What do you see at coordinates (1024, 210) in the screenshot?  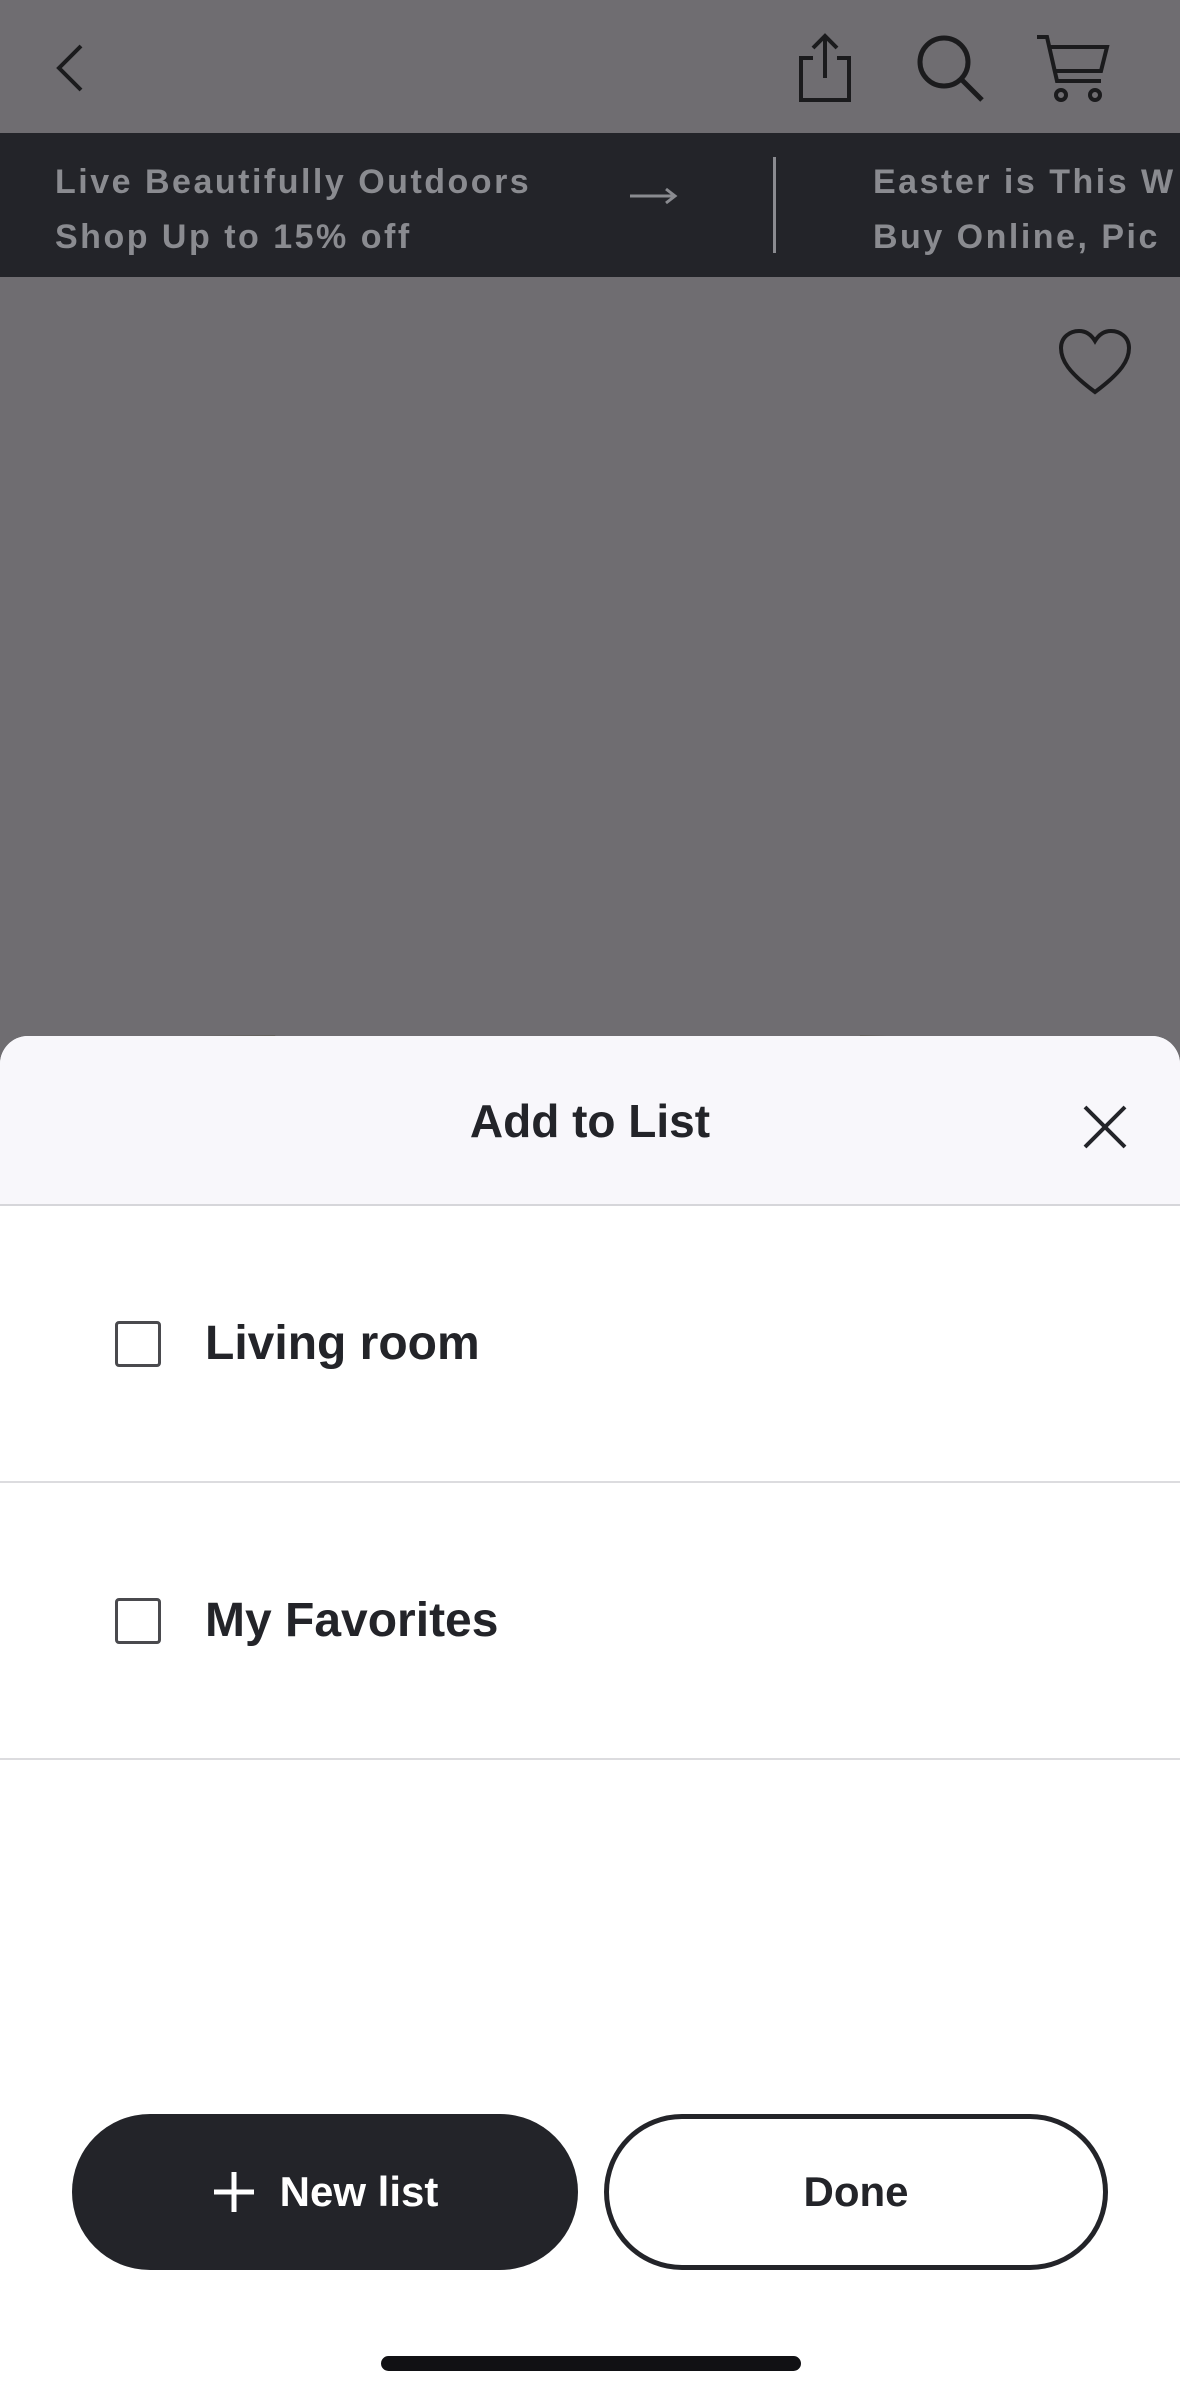 I see `promo-item: Easter is This W Buy Online, Pic` at bounding box center [1024, 210].